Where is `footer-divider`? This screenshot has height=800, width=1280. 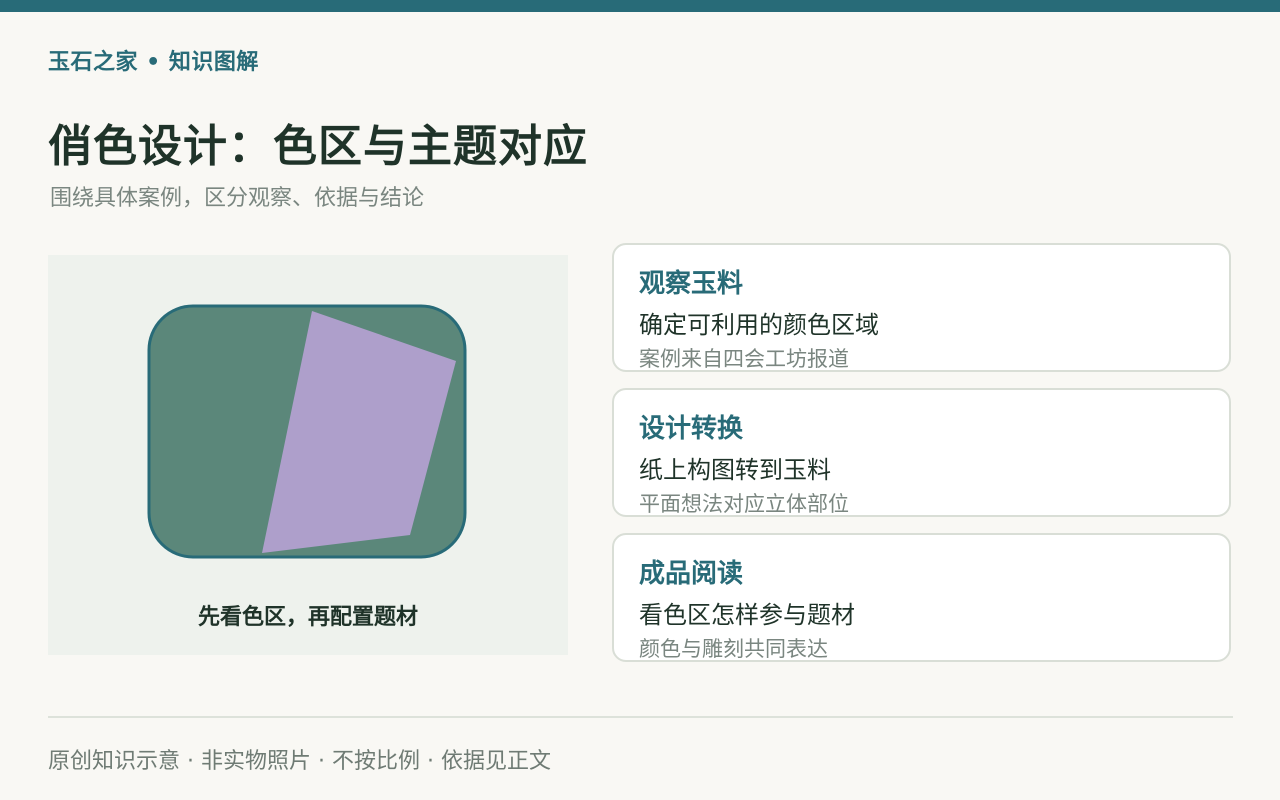
footer-divider is located at coordinates (640, 717).